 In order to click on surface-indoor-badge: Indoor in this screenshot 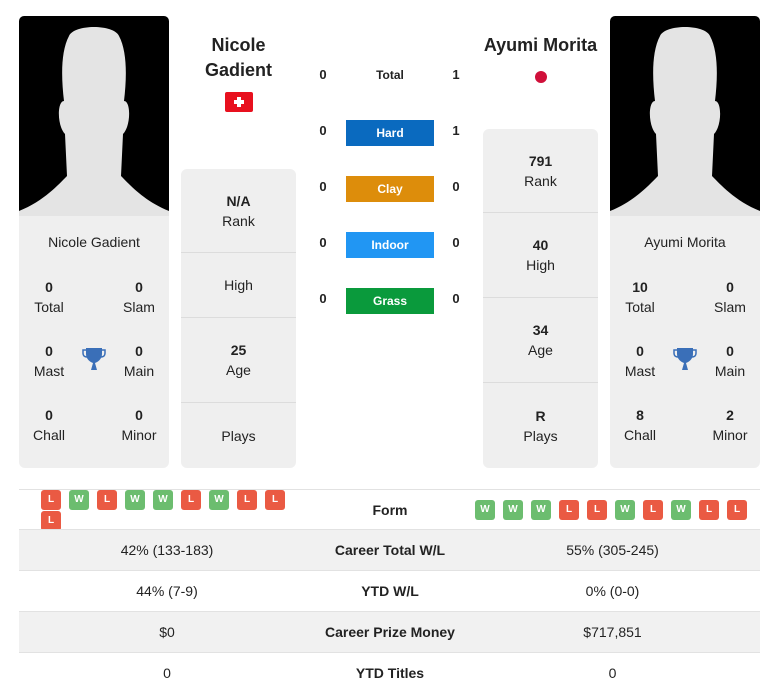, I will do `click(390, 245)`.